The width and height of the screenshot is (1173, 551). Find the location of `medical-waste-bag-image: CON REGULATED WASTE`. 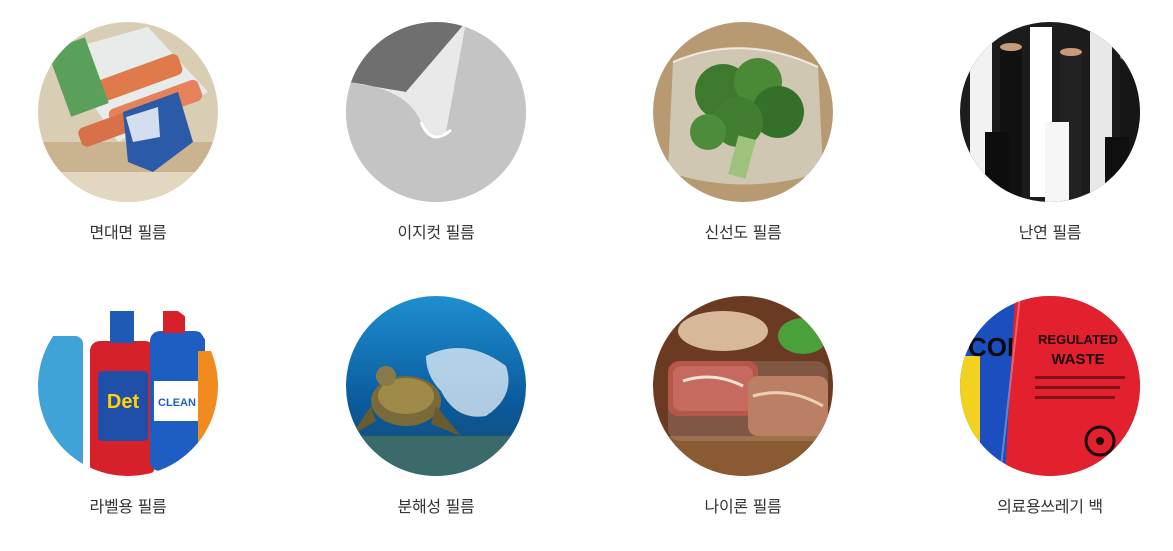

medical-waste-bag-image: CON REGULATED WASTE is located at coordinates (1050, 386).